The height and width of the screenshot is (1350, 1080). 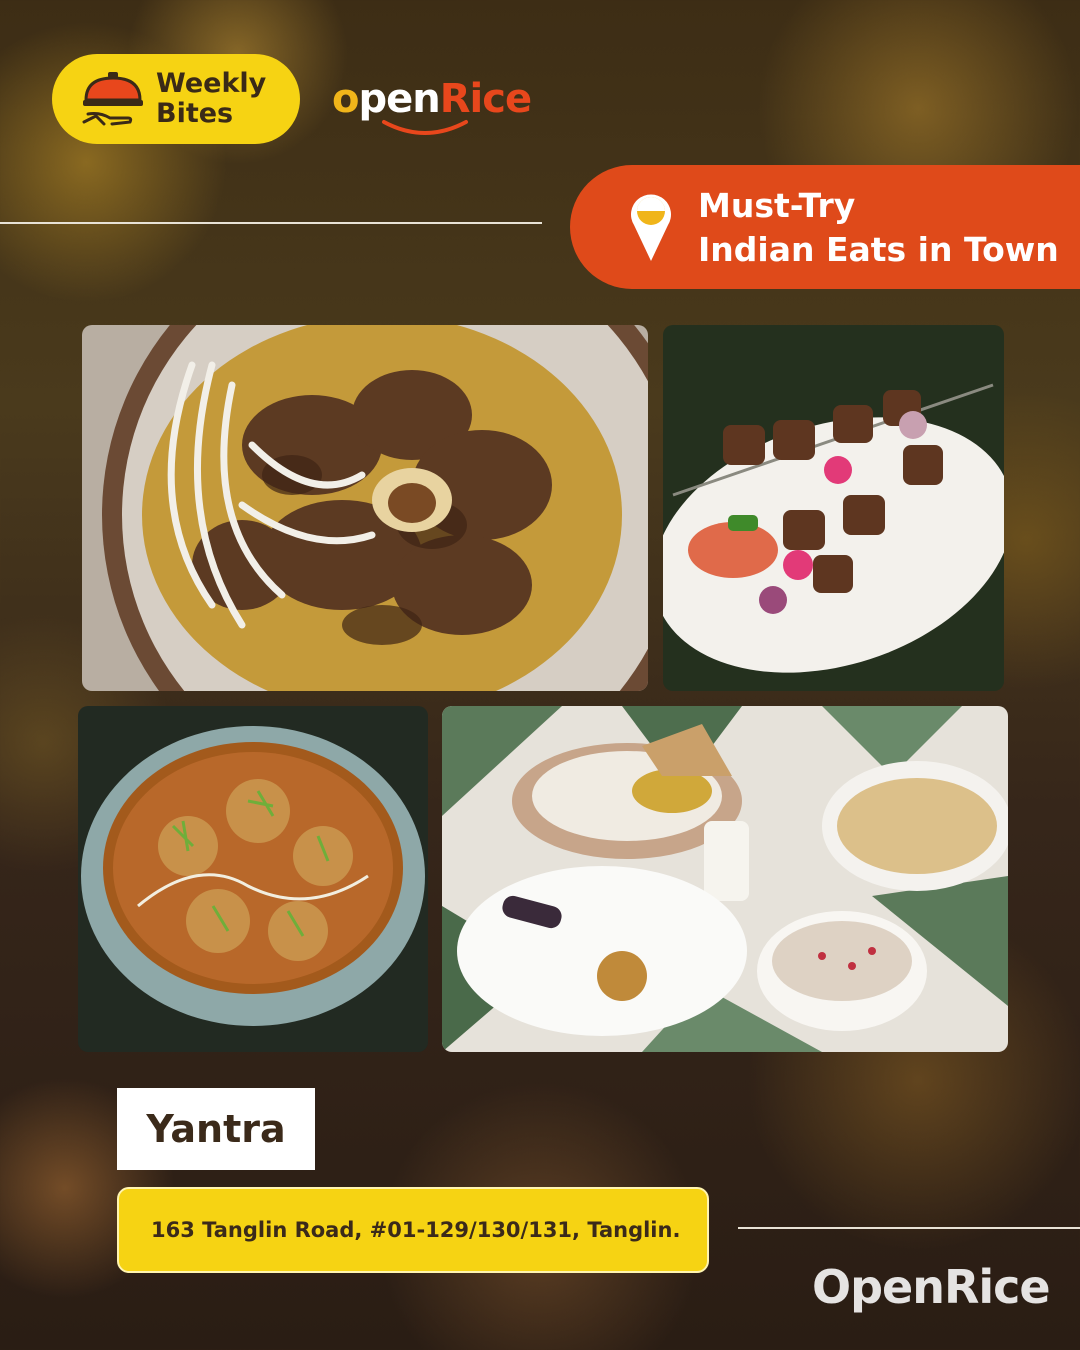 What do you see at coordinates (253, 879) in the screenshot?
I see `kofta-curry-photo` at bounding box center [253, 879].